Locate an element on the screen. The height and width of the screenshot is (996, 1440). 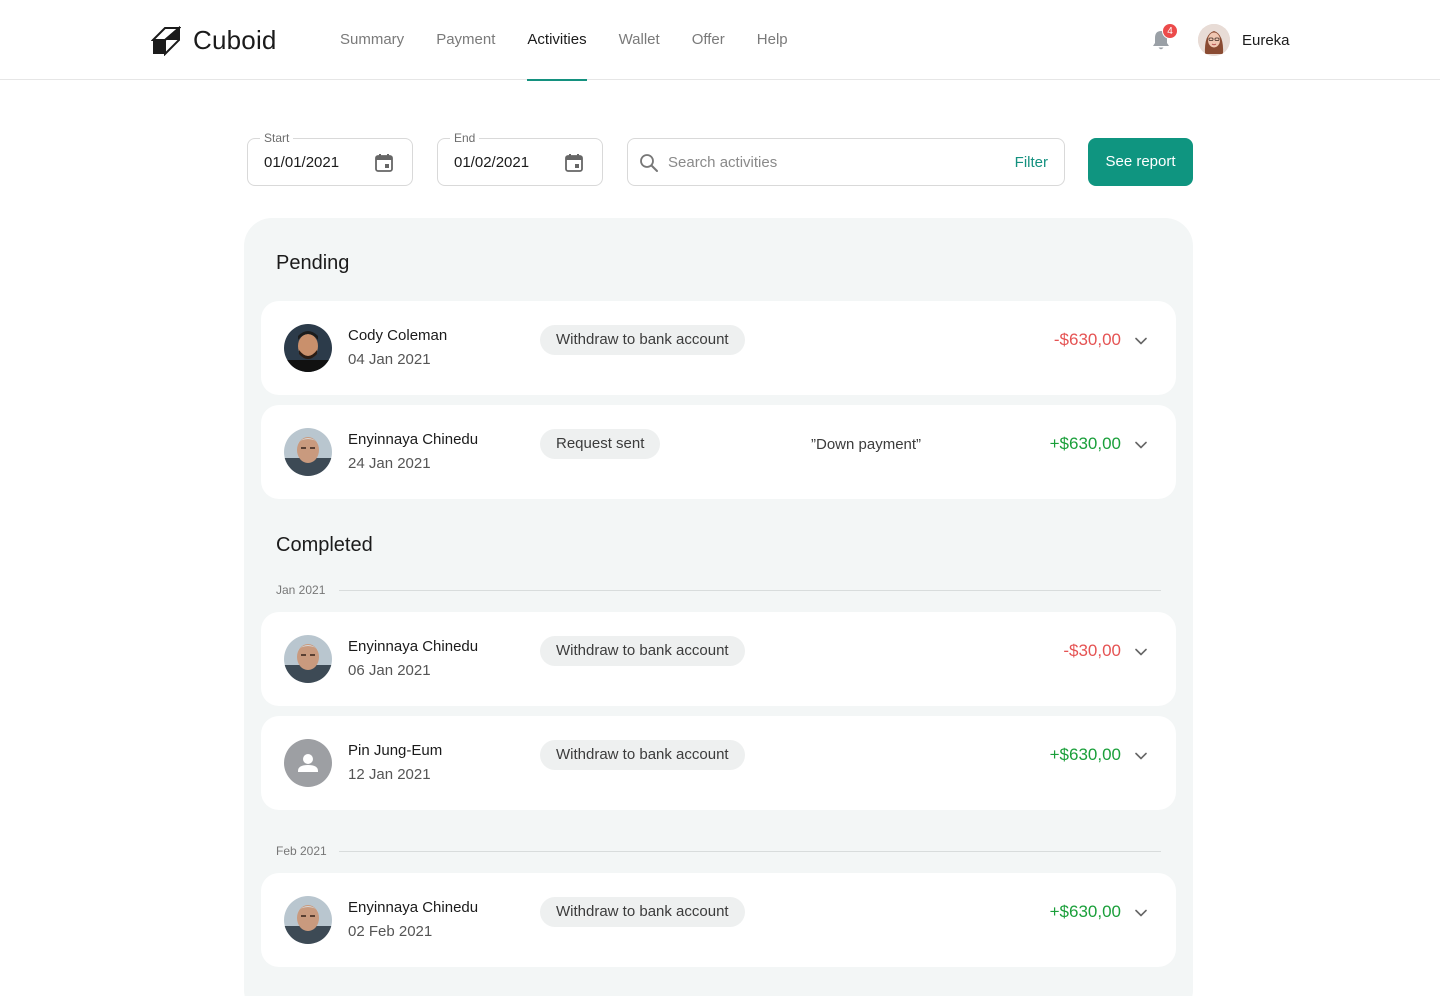
default-user-avatar-icon is located at coordinates (308, 763).